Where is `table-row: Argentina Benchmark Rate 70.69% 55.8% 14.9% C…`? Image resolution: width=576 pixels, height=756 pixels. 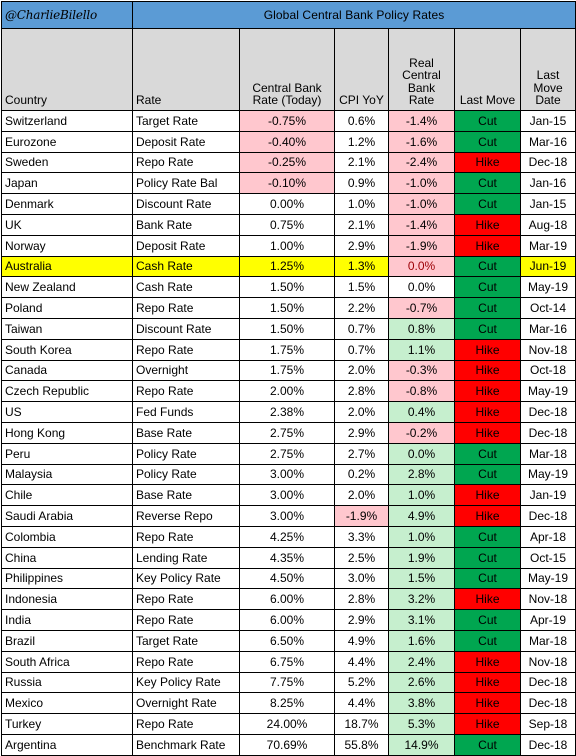 table-row: Argentina Benchmark Rate 70.69% 55.8% 14.9% C… is located at coordinates (288, 744).